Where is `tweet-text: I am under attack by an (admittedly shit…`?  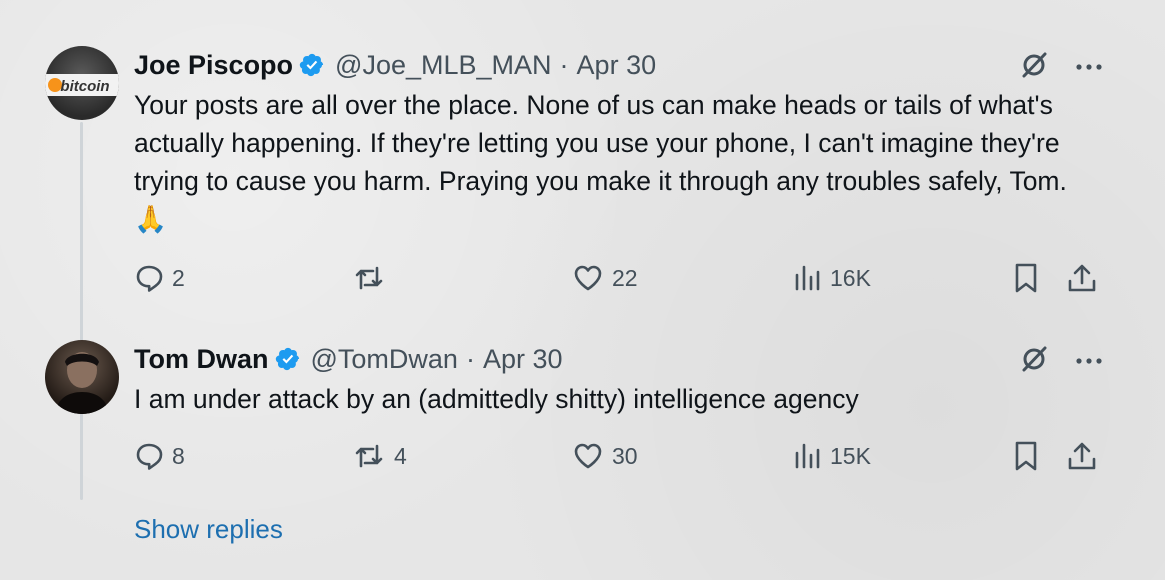
tweet-text: I am under attack by an (admittedly shit… is located at coordinates (496, 399).